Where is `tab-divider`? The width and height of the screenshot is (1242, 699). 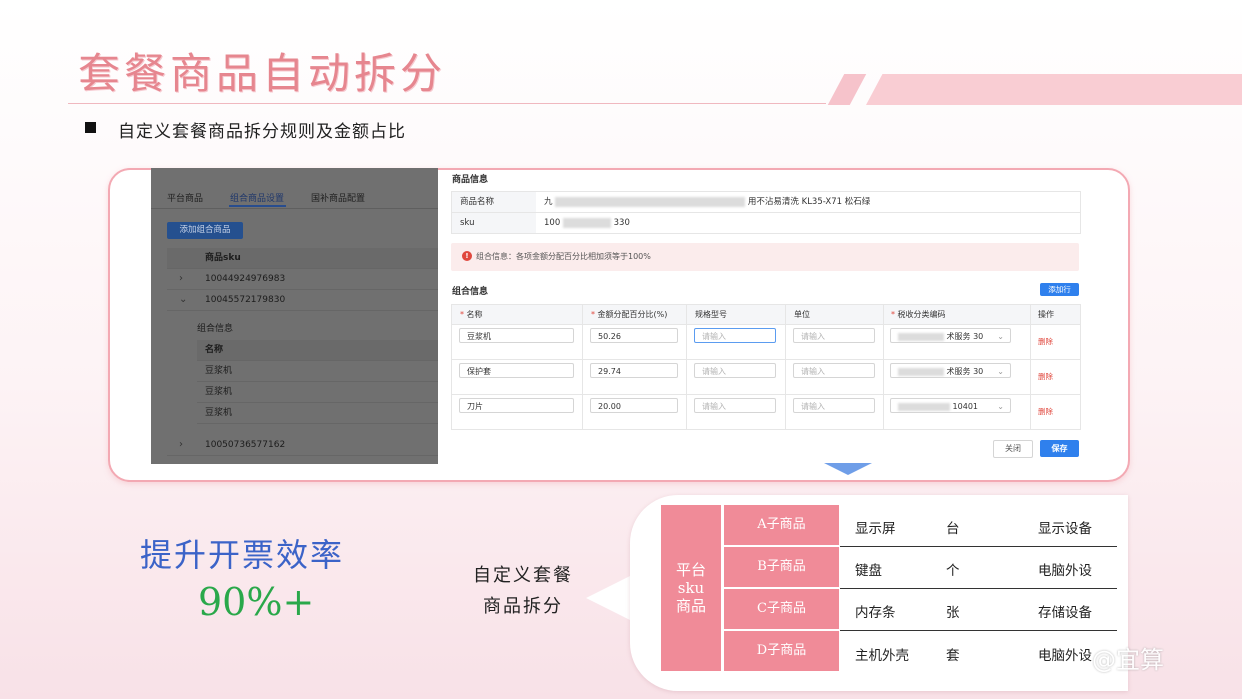
tab-divider is located at coordinates (294, 208).